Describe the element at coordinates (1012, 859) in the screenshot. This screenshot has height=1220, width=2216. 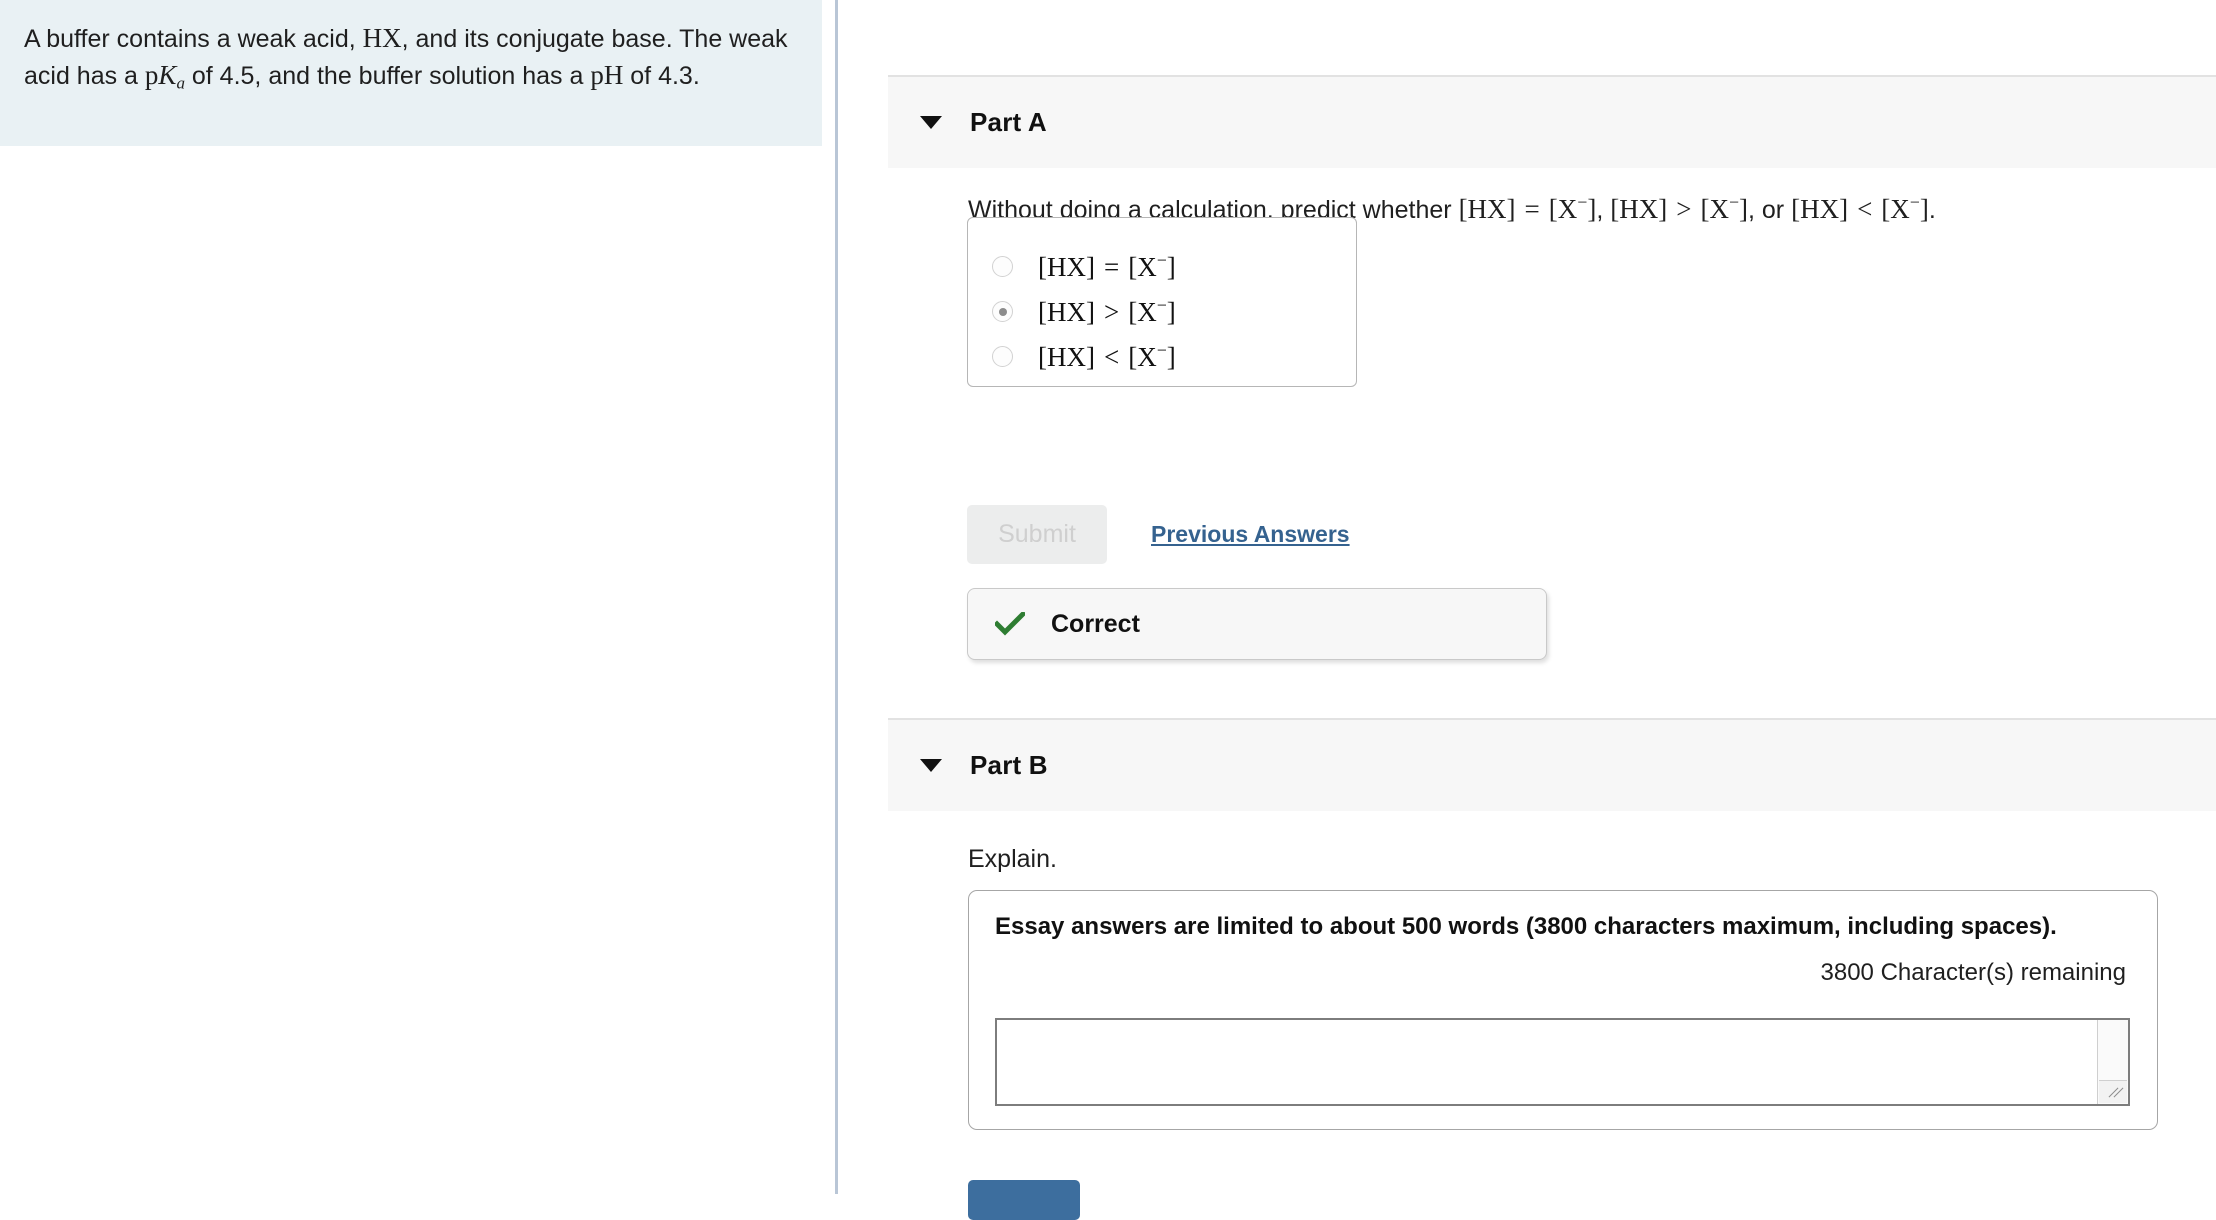
I see `part-b-prompt: Explain.` at that location.